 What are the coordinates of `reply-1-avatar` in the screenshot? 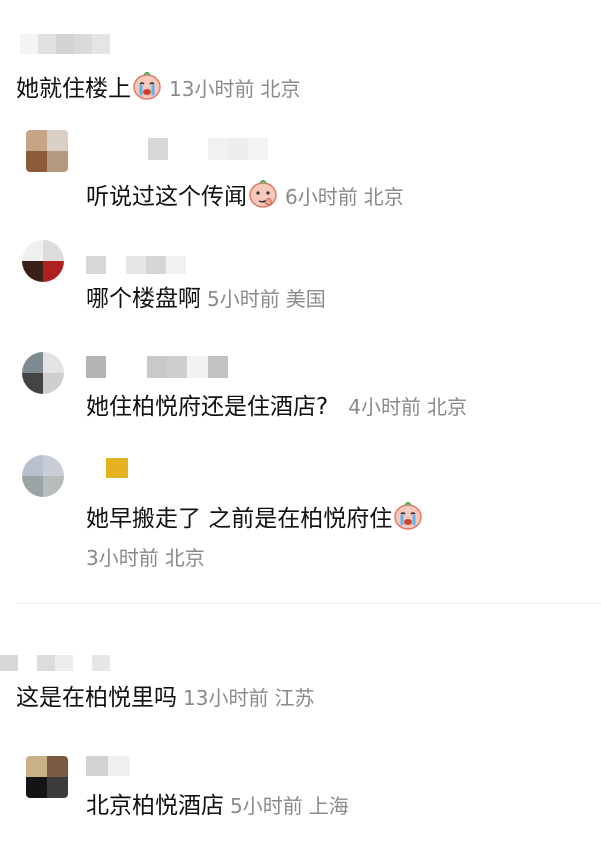 It's located at (47, 151).